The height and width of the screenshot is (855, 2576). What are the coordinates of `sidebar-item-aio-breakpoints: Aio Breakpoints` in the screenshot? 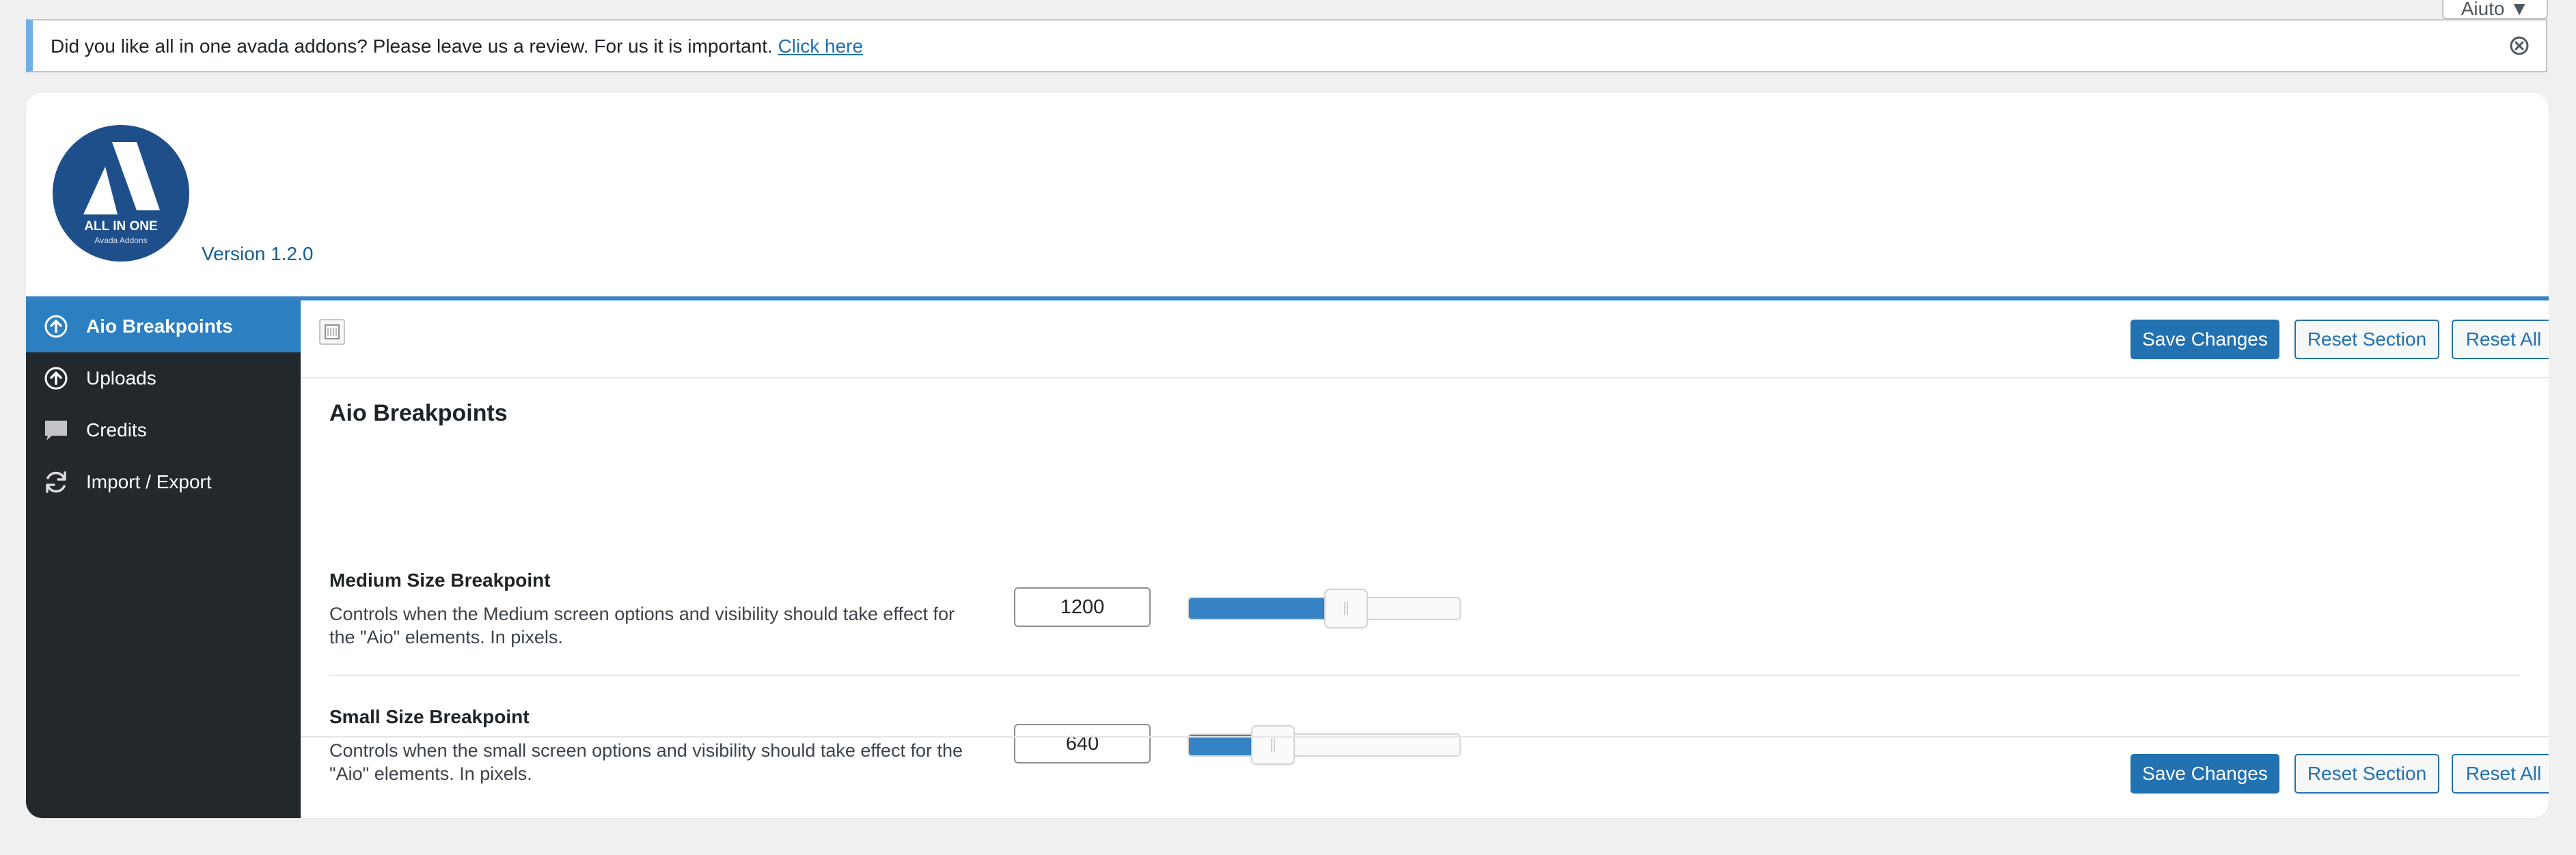 It's located at (163, 326).